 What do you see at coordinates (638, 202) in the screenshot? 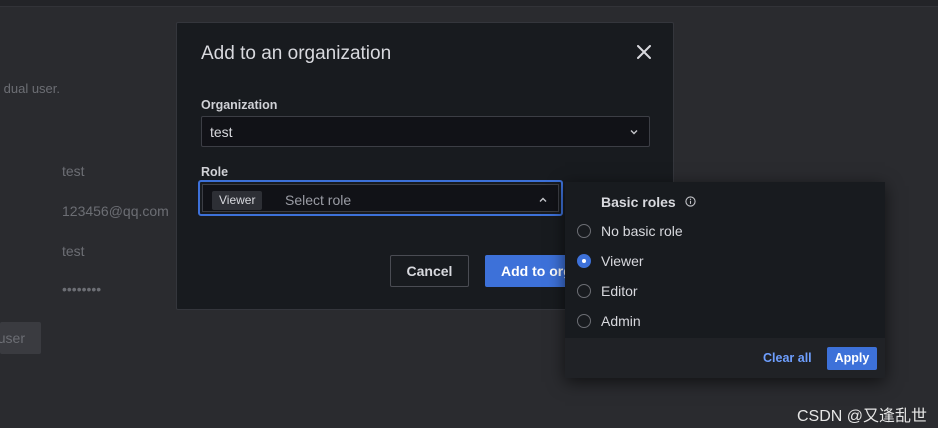
I see `basic-roles-header: Basic roles` at bounding box center [638, 202].